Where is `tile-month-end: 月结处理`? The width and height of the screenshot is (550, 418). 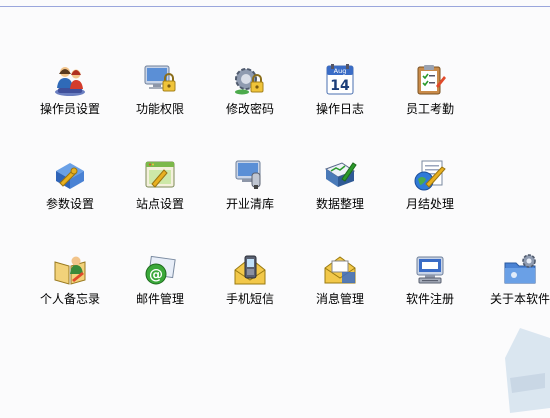 tile-month-end: 月结处理 is located at coordinates (430, 183).